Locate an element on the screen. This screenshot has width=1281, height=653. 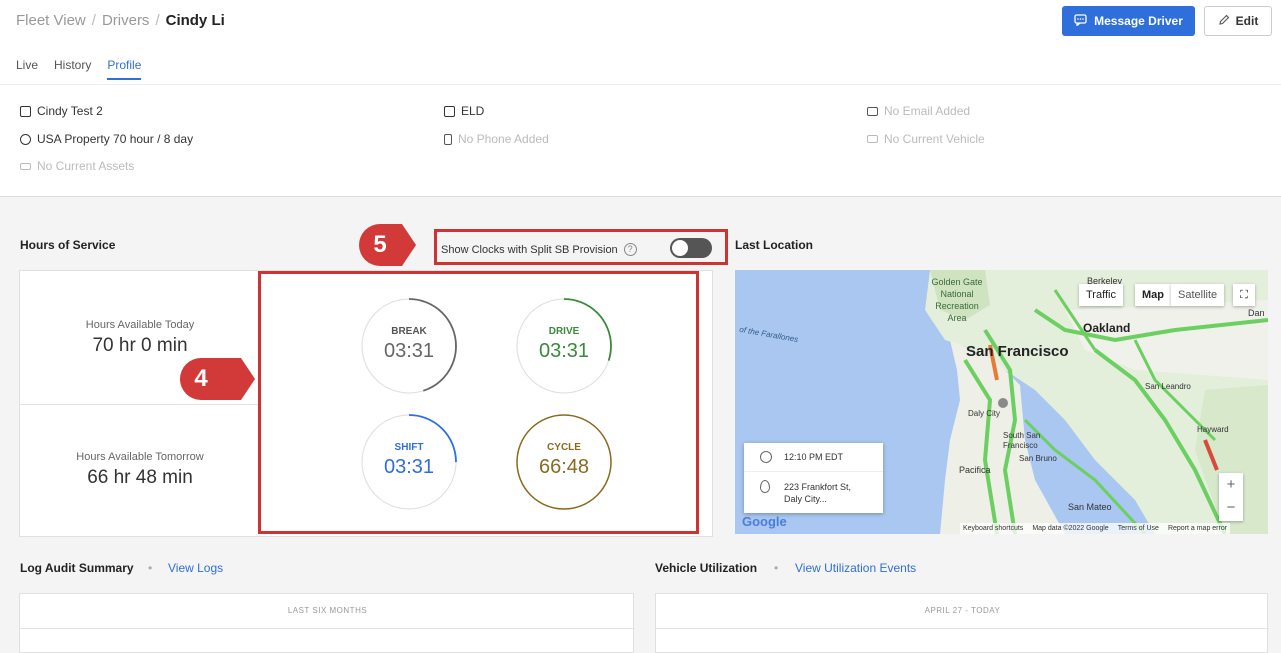
hours-tomorrow: Hours Available Tomorrow 66 hr 48 min is located at coordinates (140, 470).